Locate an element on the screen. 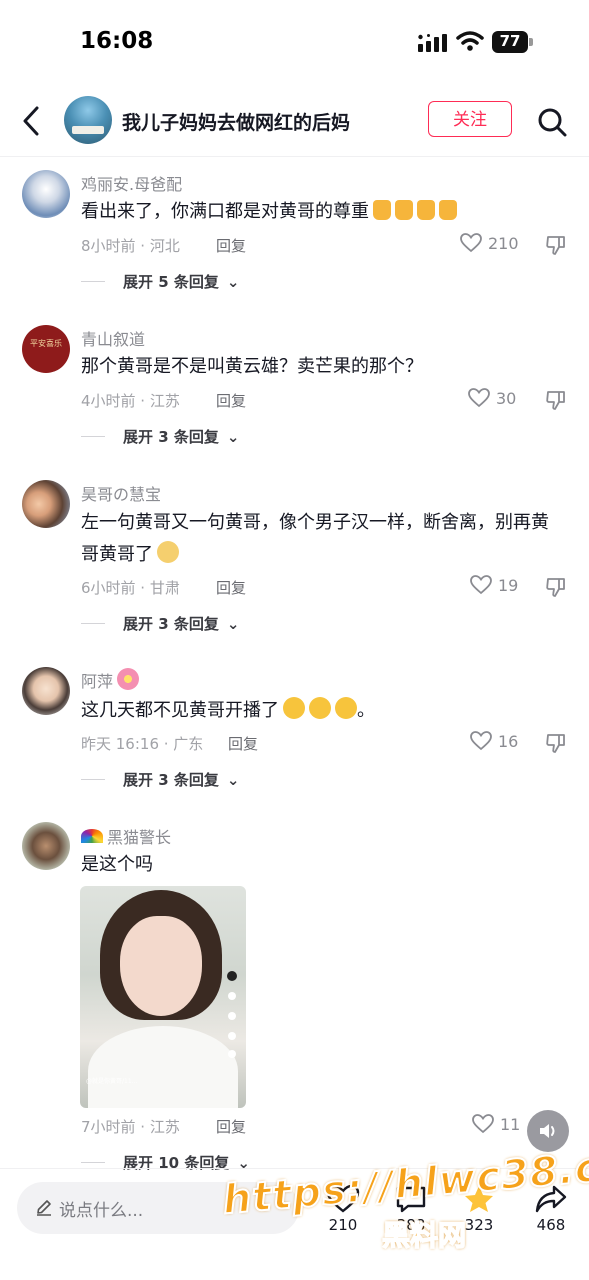 This screenshot has height=1280, width=589. page-title: 我儿子妈妈去做网红的后妈 is located at coordinates (236, 121).